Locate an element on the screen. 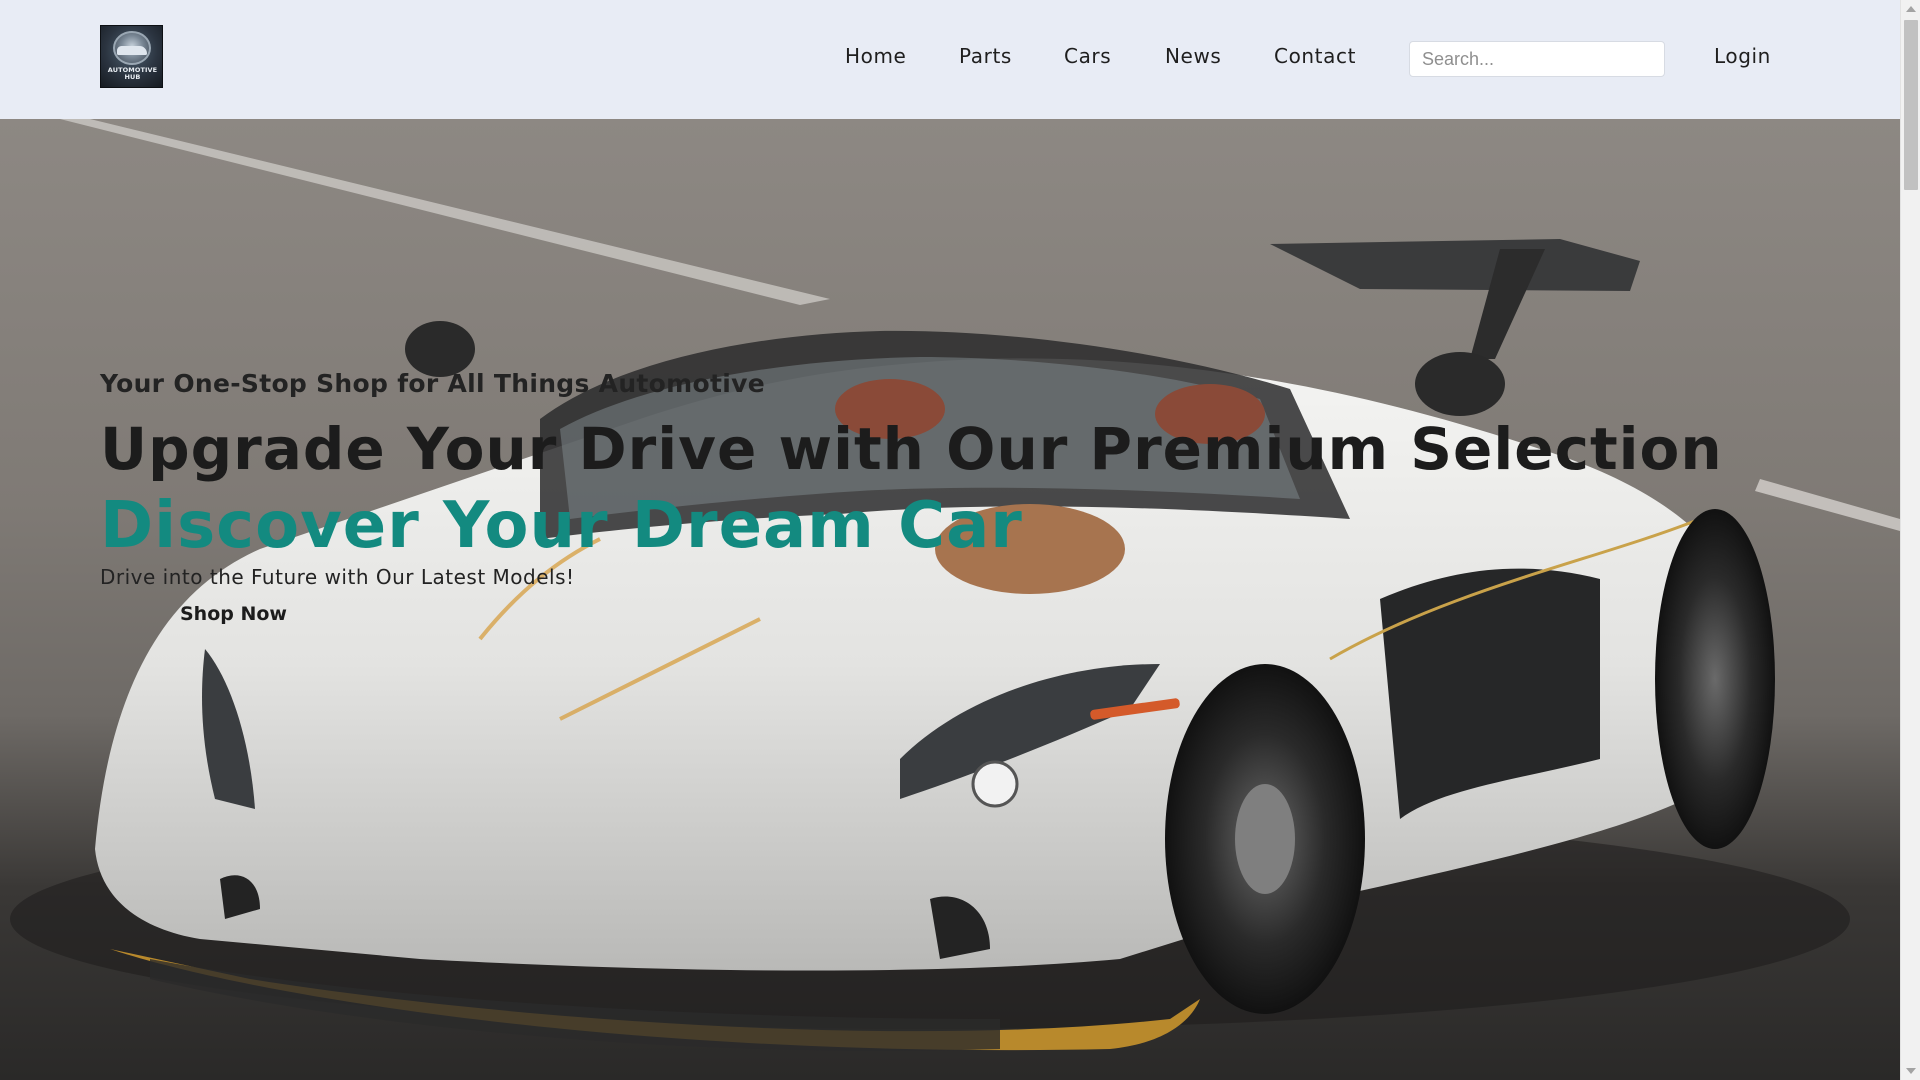 This screenshot has width=1920, height=1080. logo-text: AUTOMOTIVE HUB is located at coordinates (132, 74).